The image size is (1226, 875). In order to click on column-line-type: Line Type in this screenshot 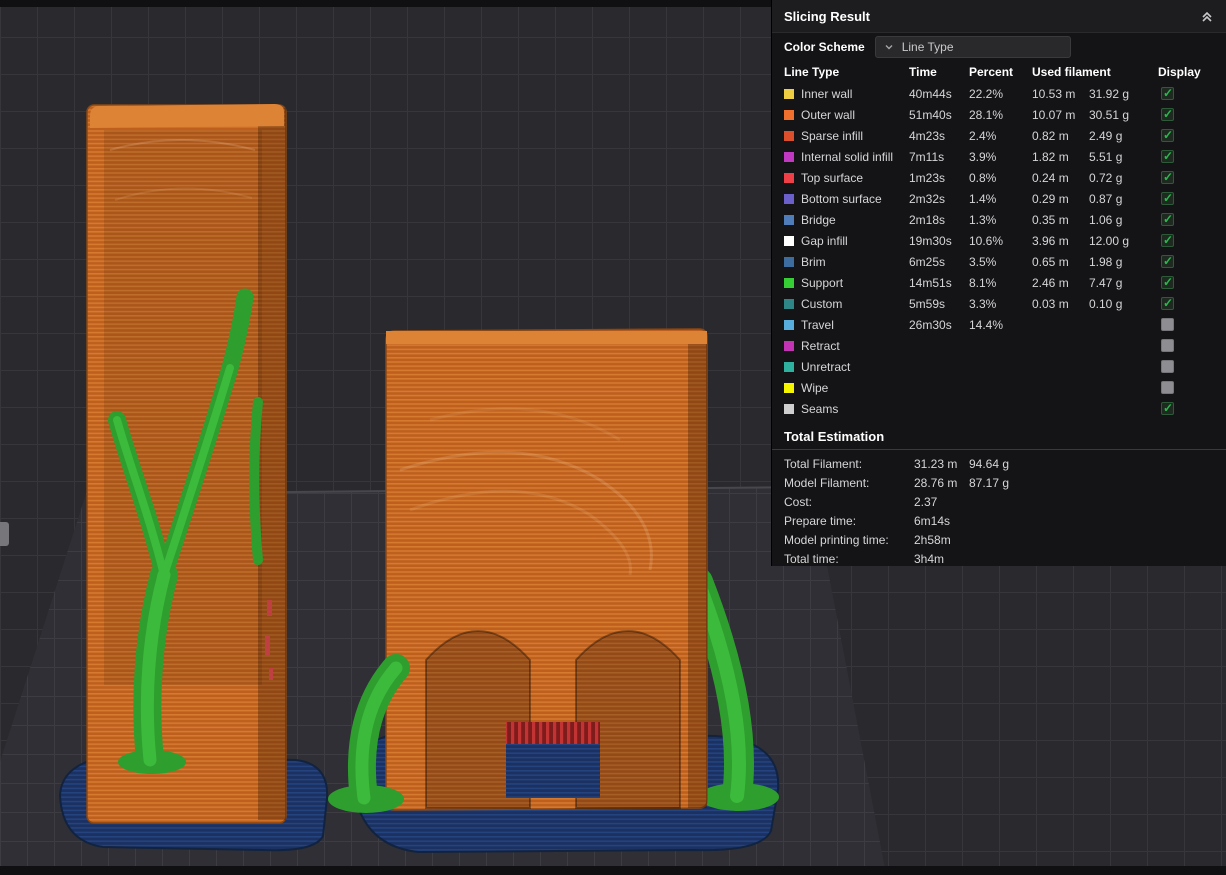, I will do `click(812, 72)`.